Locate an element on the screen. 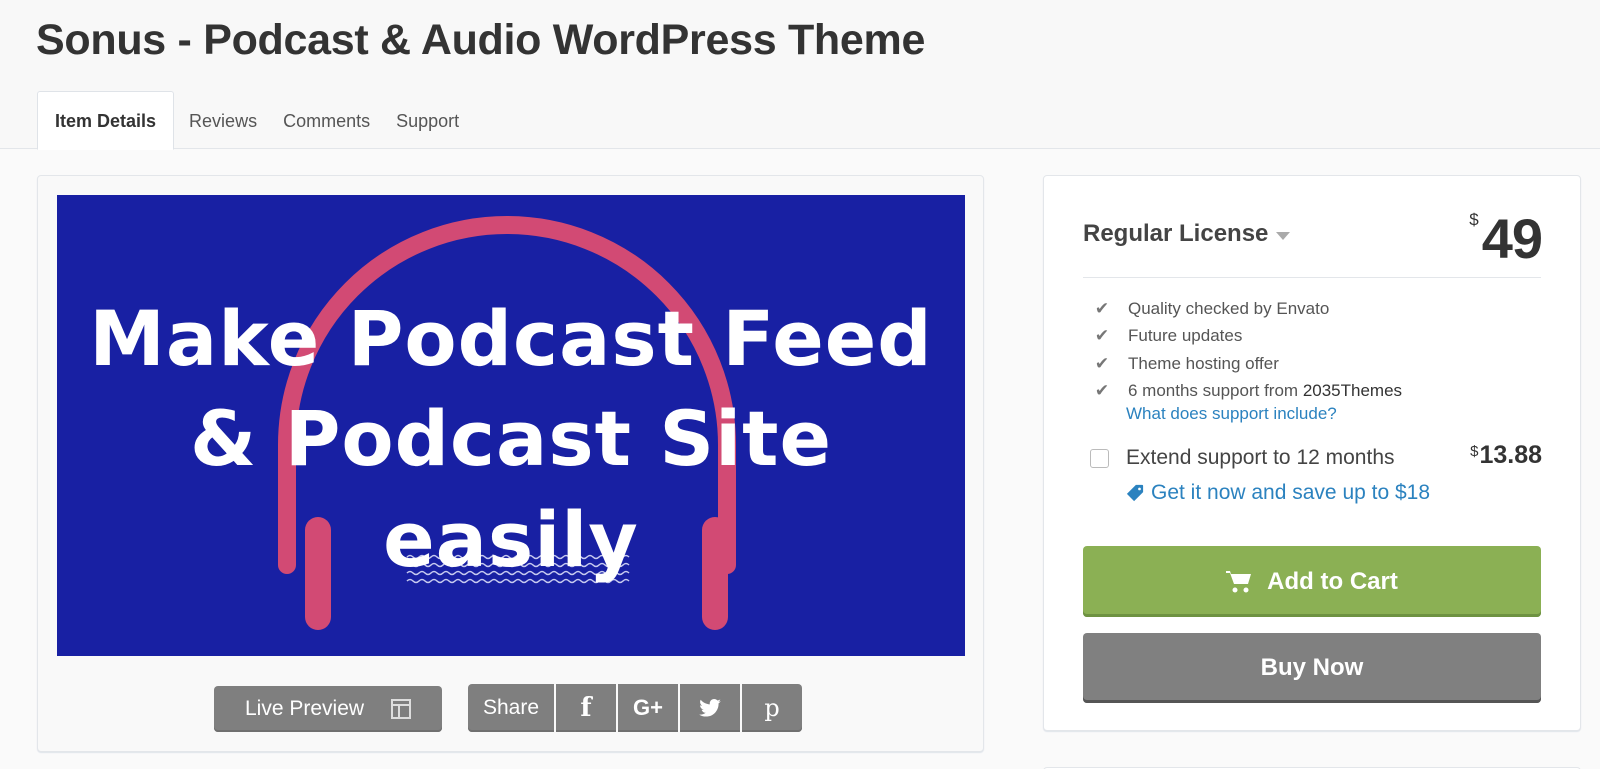 The width and height of the screenshot is (1600, 769). divider is located at coordinates (1312, 277).